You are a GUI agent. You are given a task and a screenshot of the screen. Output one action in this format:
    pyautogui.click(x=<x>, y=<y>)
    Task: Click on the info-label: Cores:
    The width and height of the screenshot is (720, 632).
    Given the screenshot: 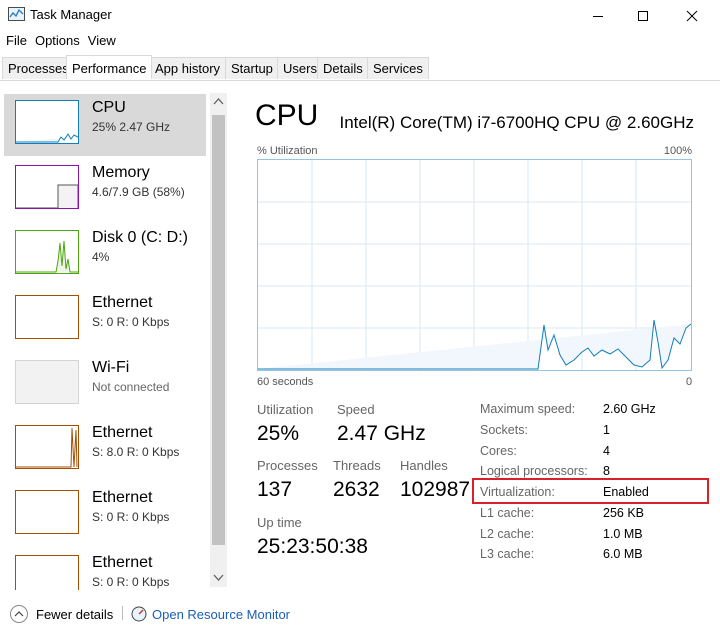 What is the action you would take?
    pyautogui.click(x=498, y=451)
    